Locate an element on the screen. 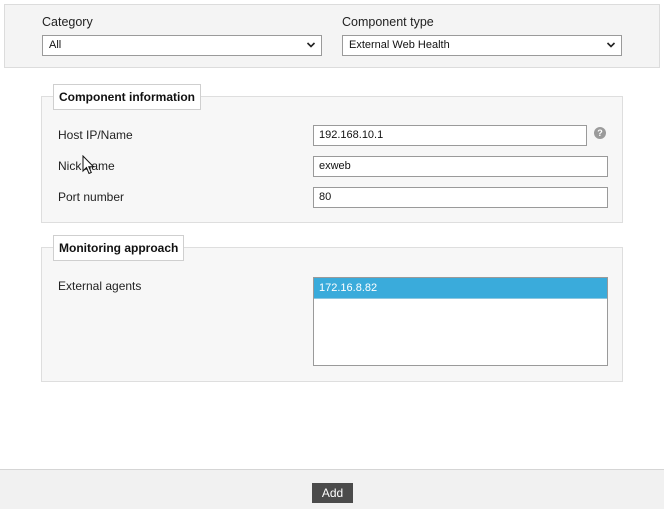 This screenshot has width=664, height=509. component-type-value: External Web Health is located at coordinates (399, 45).